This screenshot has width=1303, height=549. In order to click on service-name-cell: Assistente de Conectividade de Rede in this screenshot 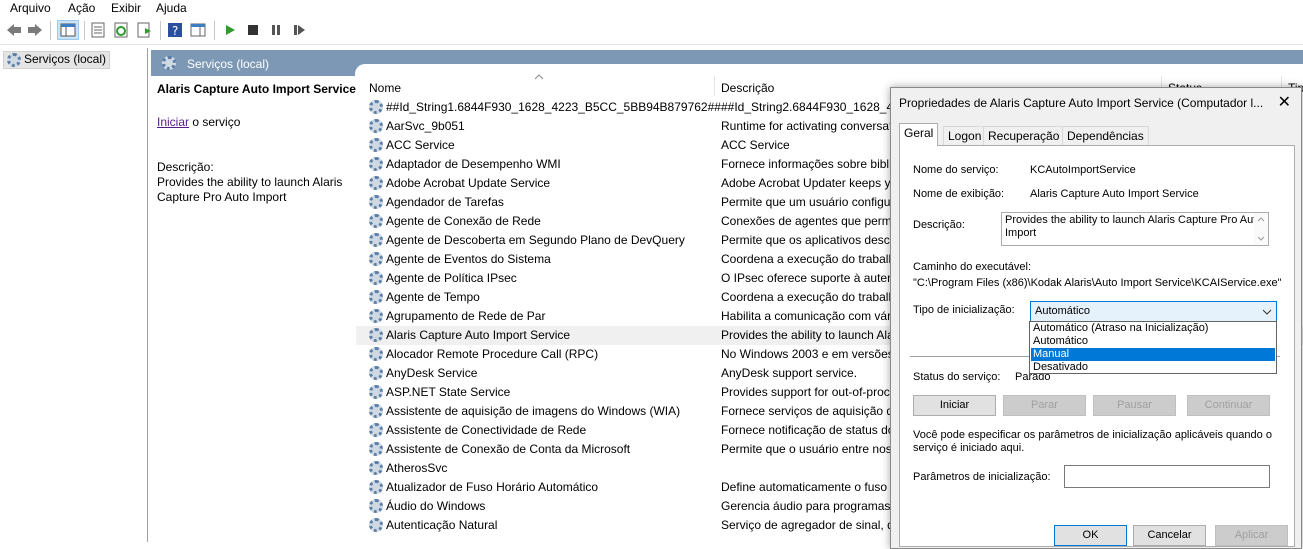, I will do `click(486, 430)`.